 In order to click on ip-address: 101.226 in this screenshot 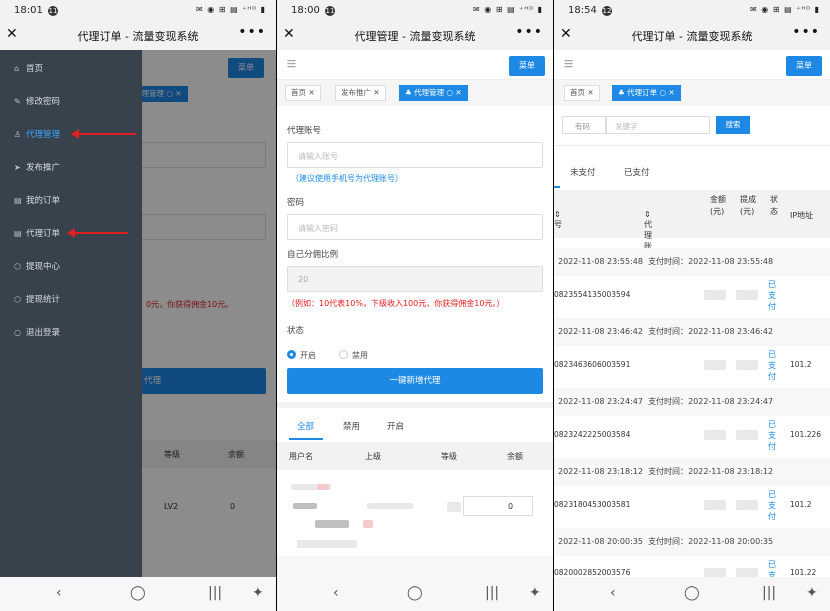, I will do `click(806, 434)`.